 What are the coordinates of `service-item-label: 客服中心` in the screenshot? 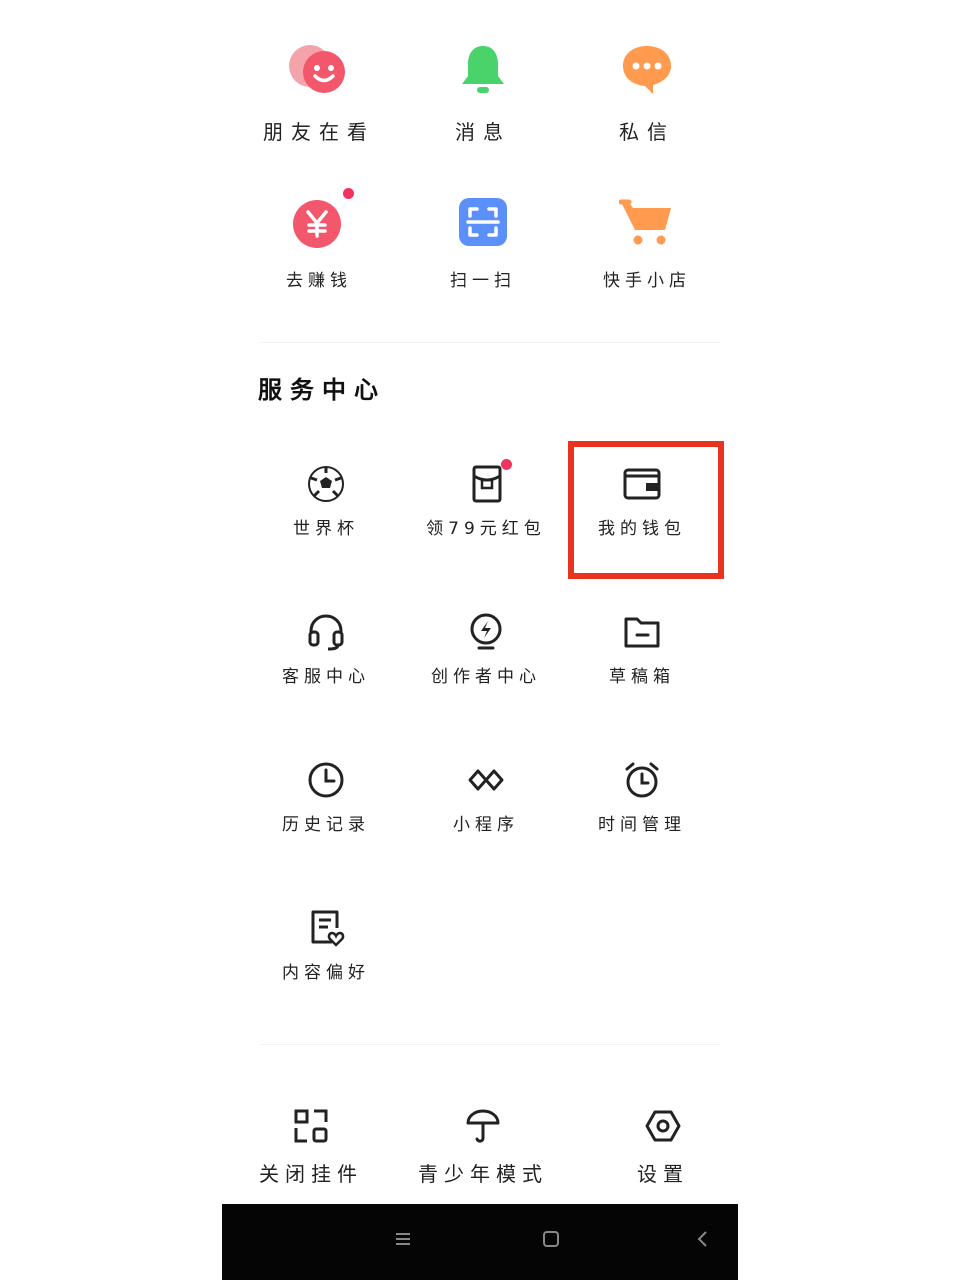 It's located at (326, 677).